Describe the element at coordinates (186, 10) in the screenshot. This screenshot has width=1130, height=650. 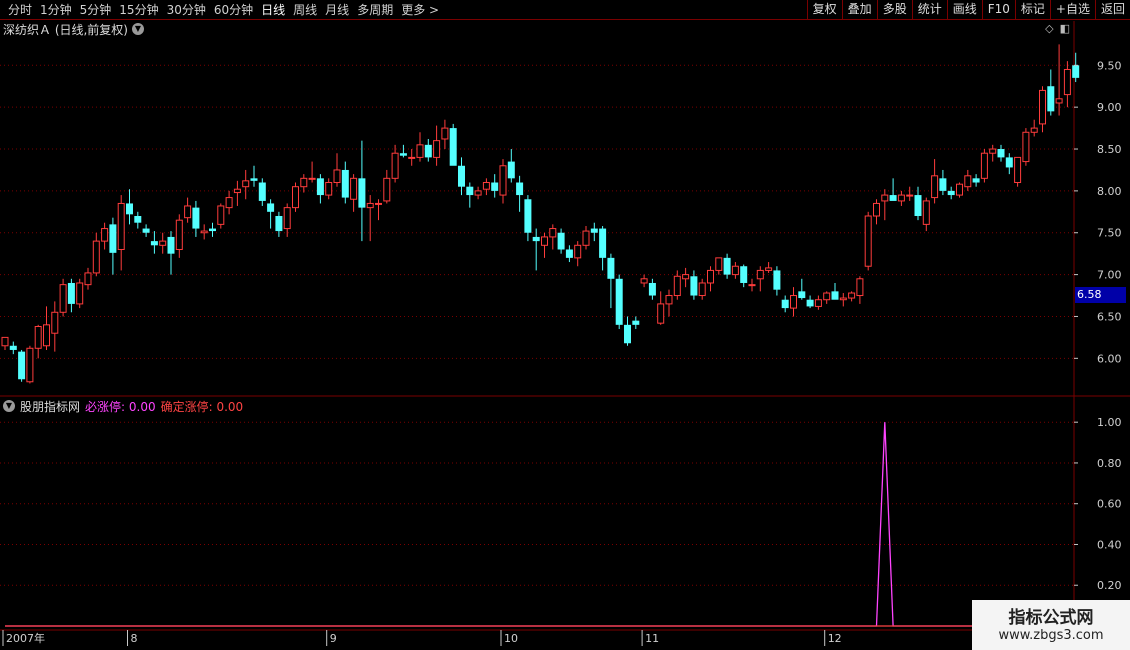
I see `period-tab-4: 30分钟` at that location.